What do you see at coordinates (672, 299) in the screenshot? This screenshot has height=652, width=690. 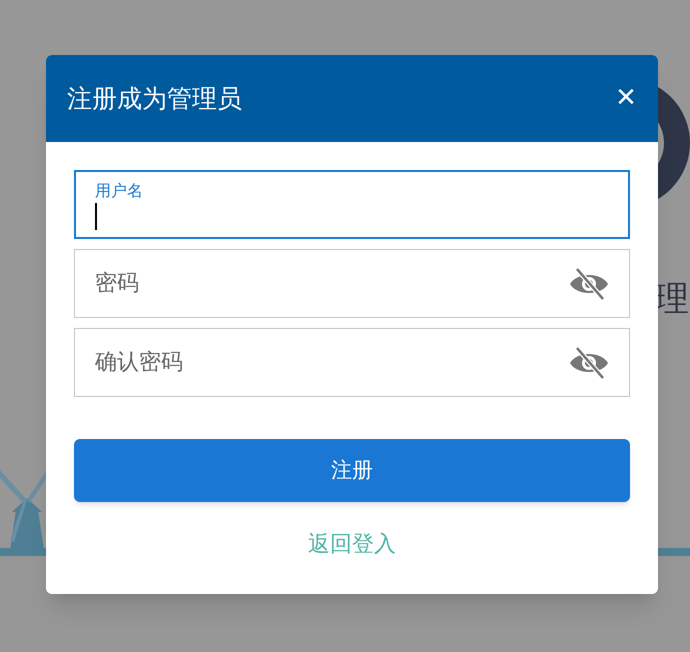 I see `heading-fragment: 理` at bounding box center [672, 299].